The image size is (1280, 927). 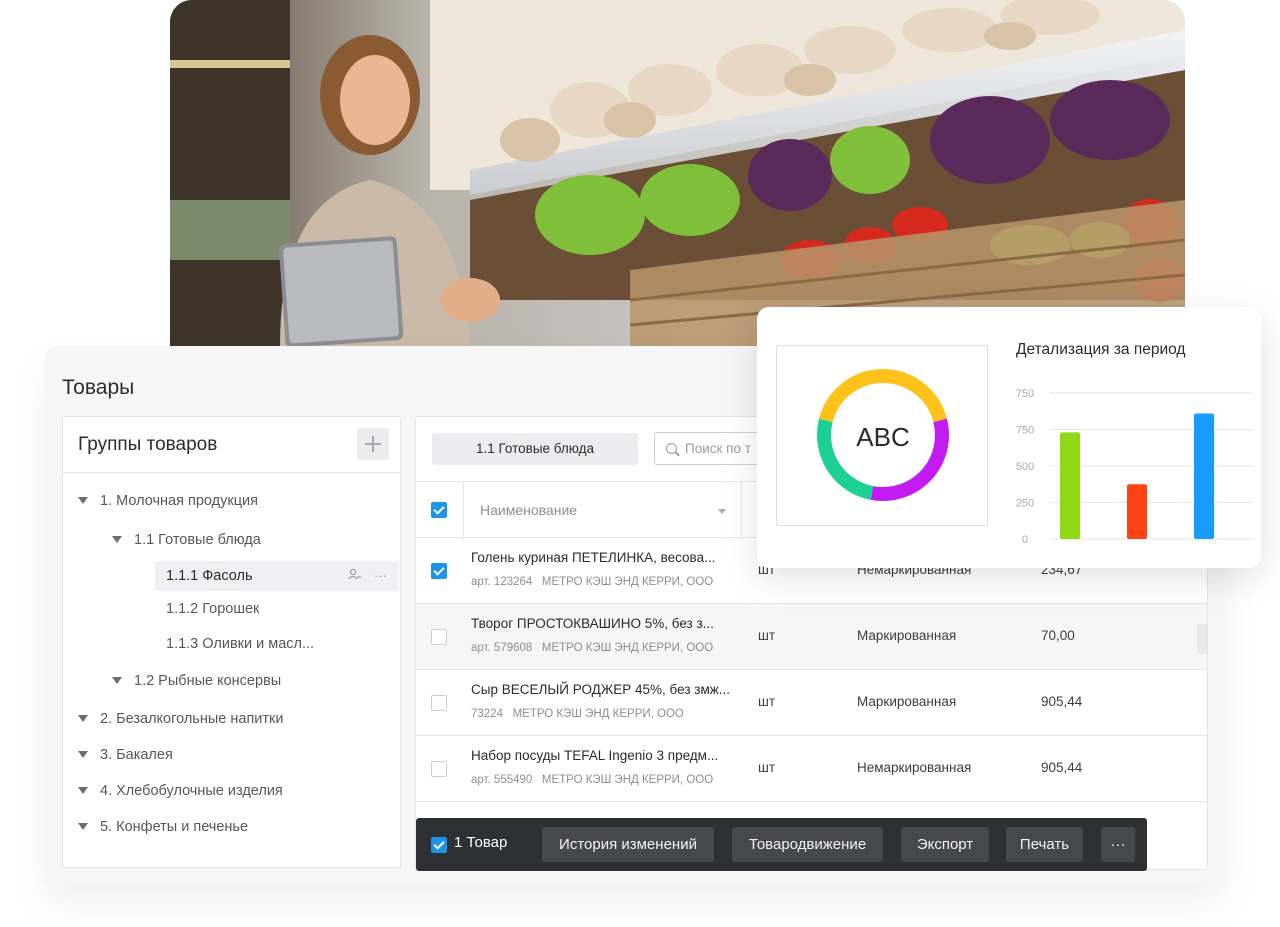 I want to click on y-tick-label: 0, so click(x=1025, y=540).